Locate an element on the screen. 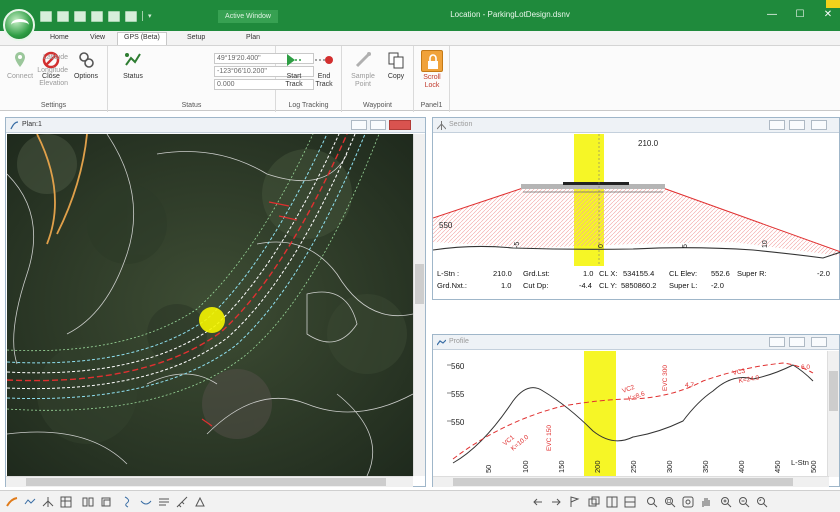  flag-icon is located at coordinates (574, 502).